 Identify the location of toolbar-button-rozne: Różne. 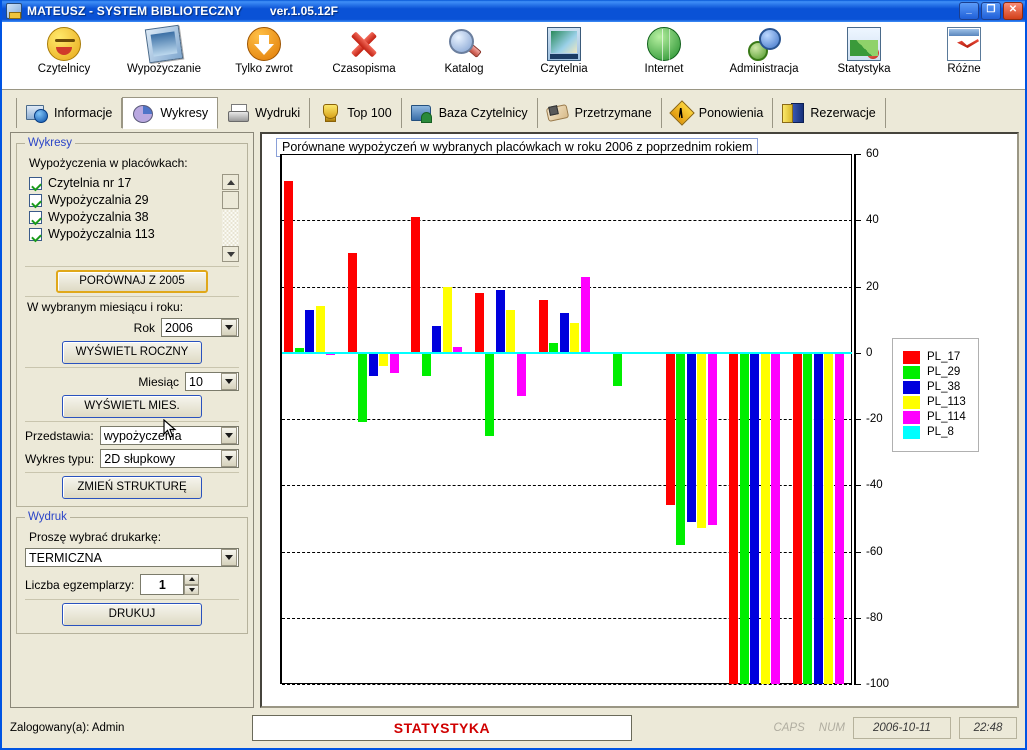
(964, 56).